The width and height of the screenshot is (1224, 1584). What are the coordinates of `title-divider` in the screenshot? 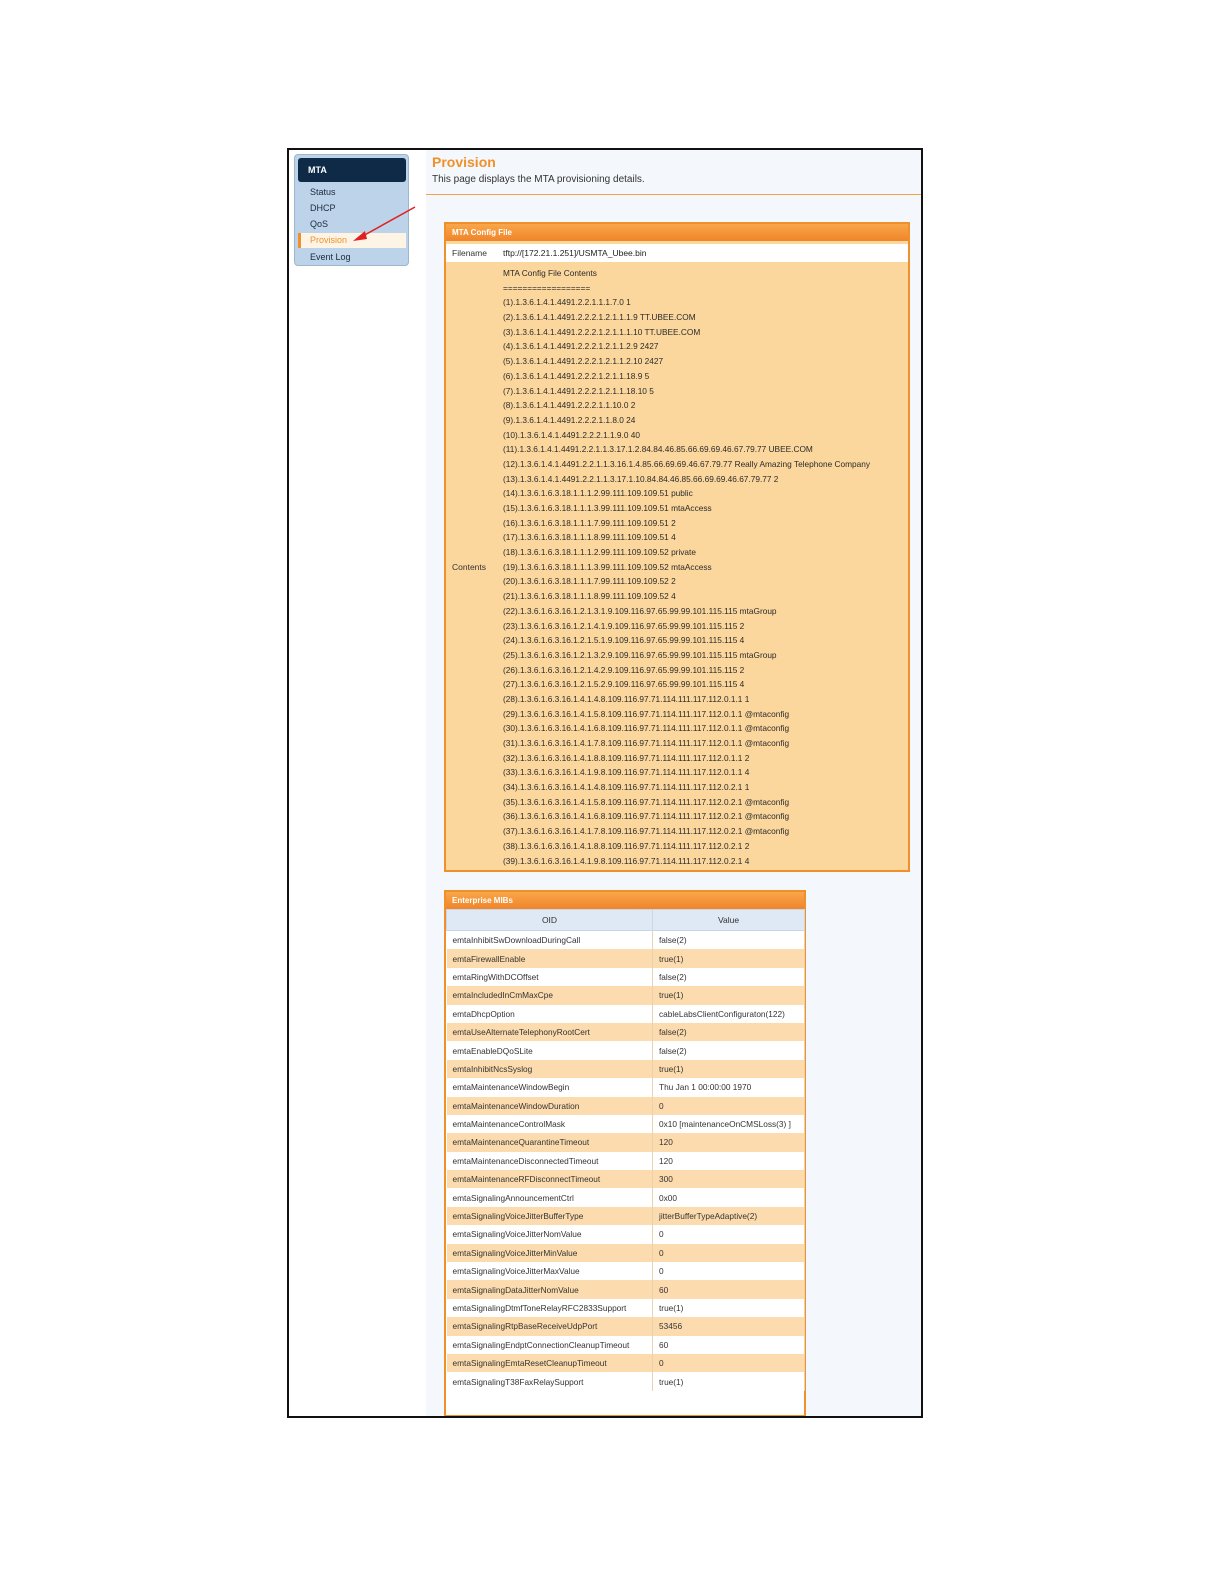 It's located at (673, 194).